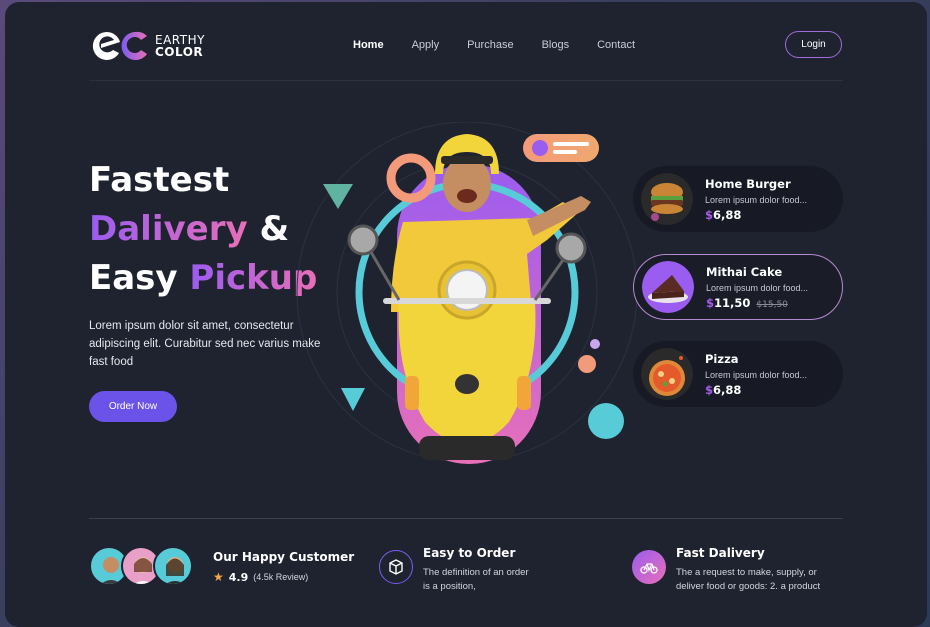 Image resolution: width=930 pixels, height=627 pixels. Describe the element at coordinates (396, 567) in the screenshot. I see `box-icon` at that location.